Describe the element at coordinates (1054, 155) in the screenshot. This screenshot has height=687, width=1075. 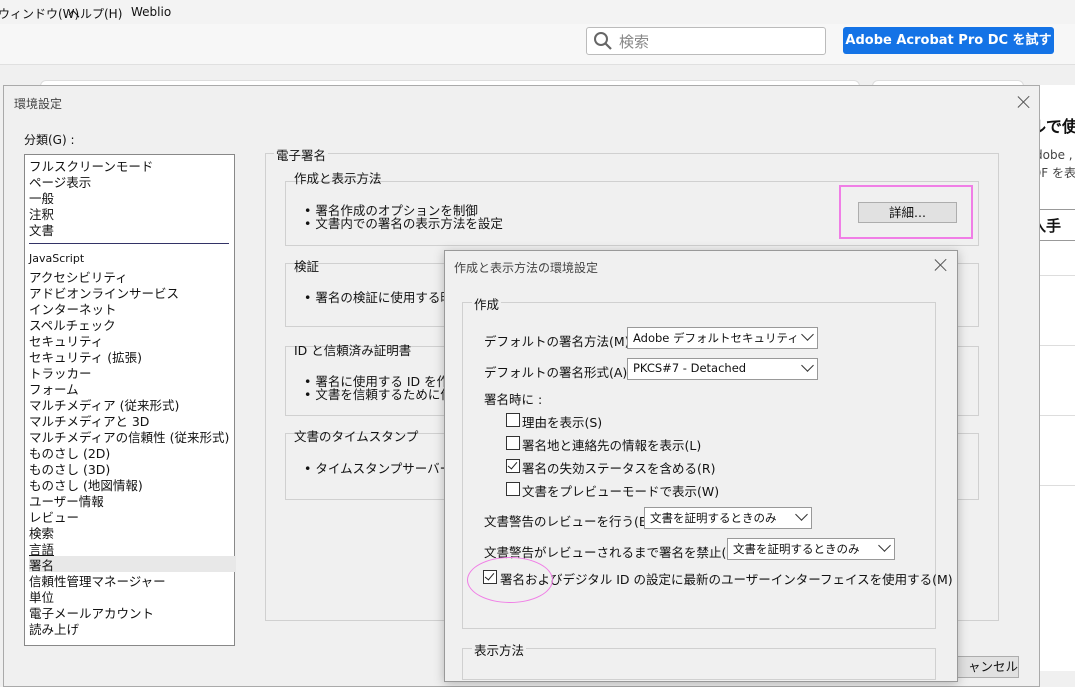
I see `right-pane-line1: dobe ,` at that location.